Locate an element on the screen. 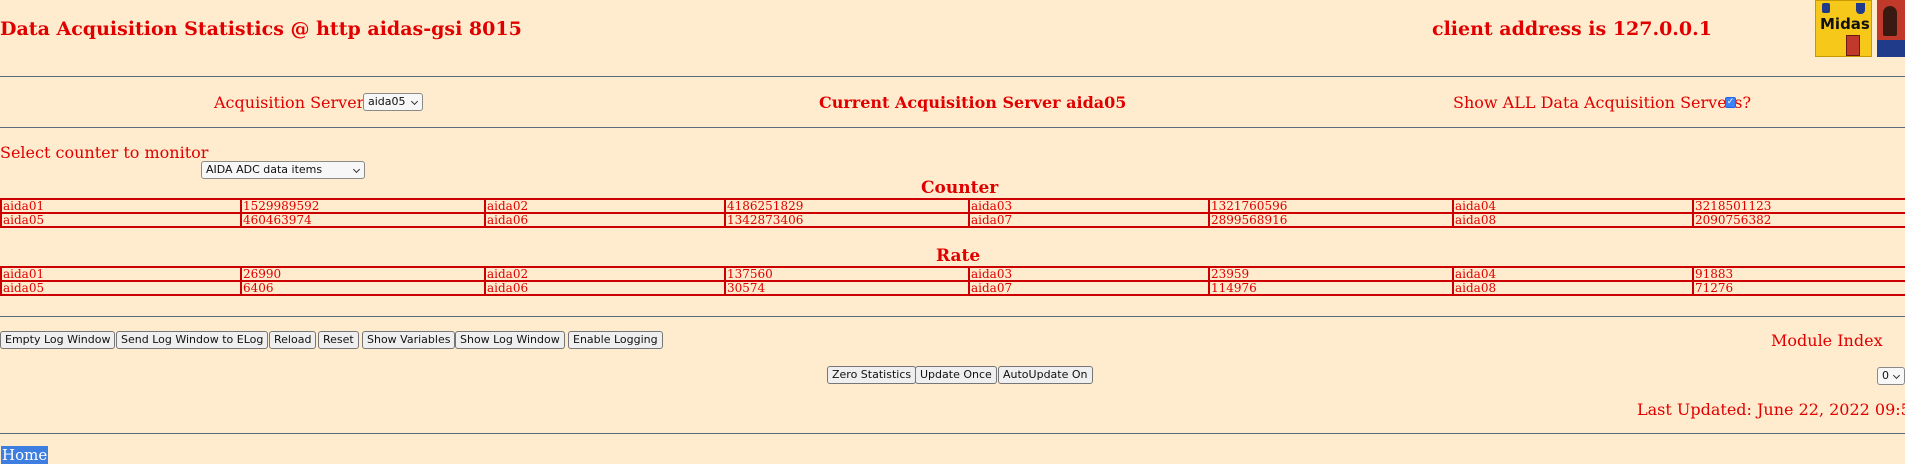 This screenshot has width=1905, height=464. autoupdate-button: AutoUpdate On is located at coordinates (1045, 375).